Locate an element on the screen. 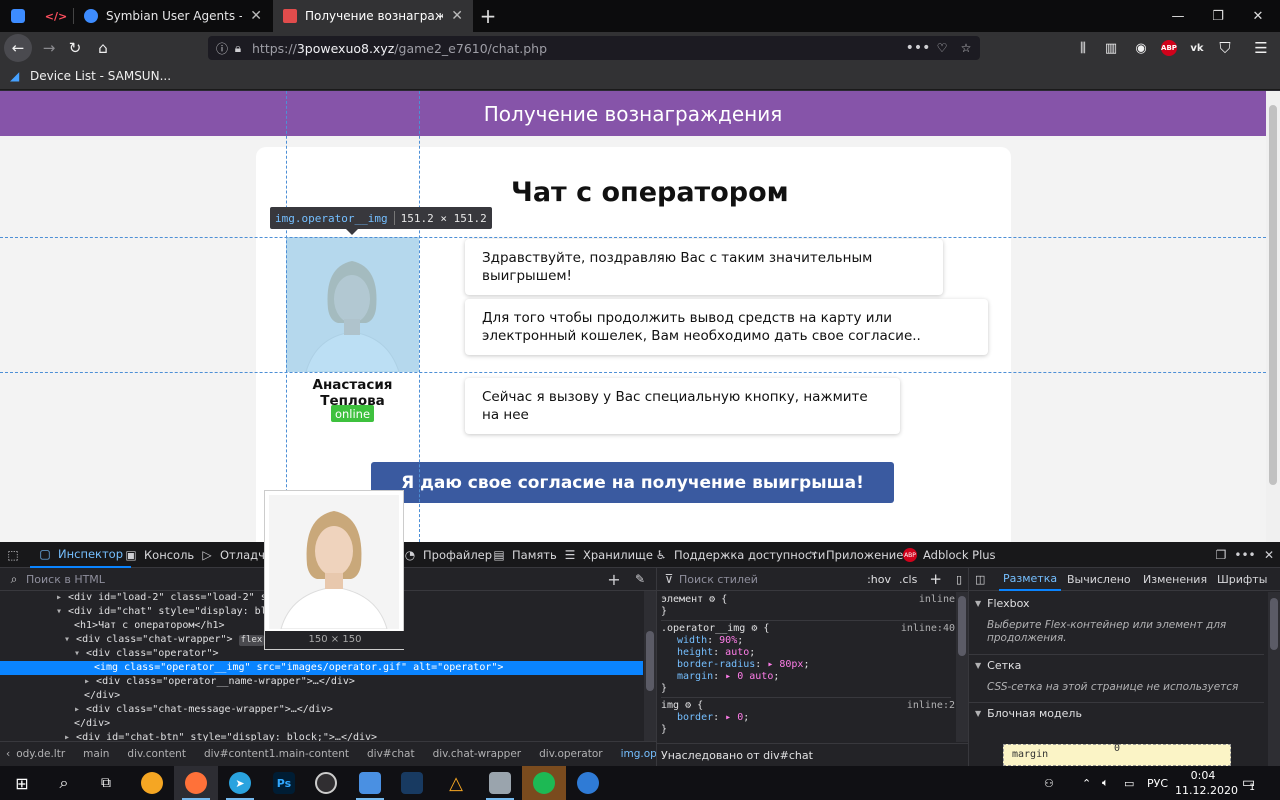 Image resolution: width=1280 pixels, height=800 pixels. tab-accessibility: ♿︎ Поддержка доступности is located at coordinates (740, 555).